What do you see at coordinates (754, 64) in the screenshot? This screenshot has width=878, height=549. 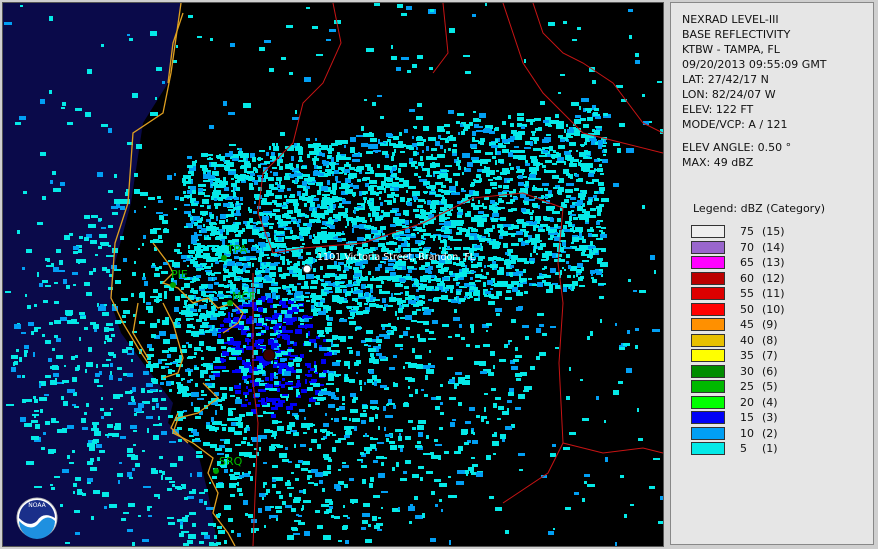 I see `timestamp: 09/20/2013 09:55:09 GMT` at bounding box center [754, 64].